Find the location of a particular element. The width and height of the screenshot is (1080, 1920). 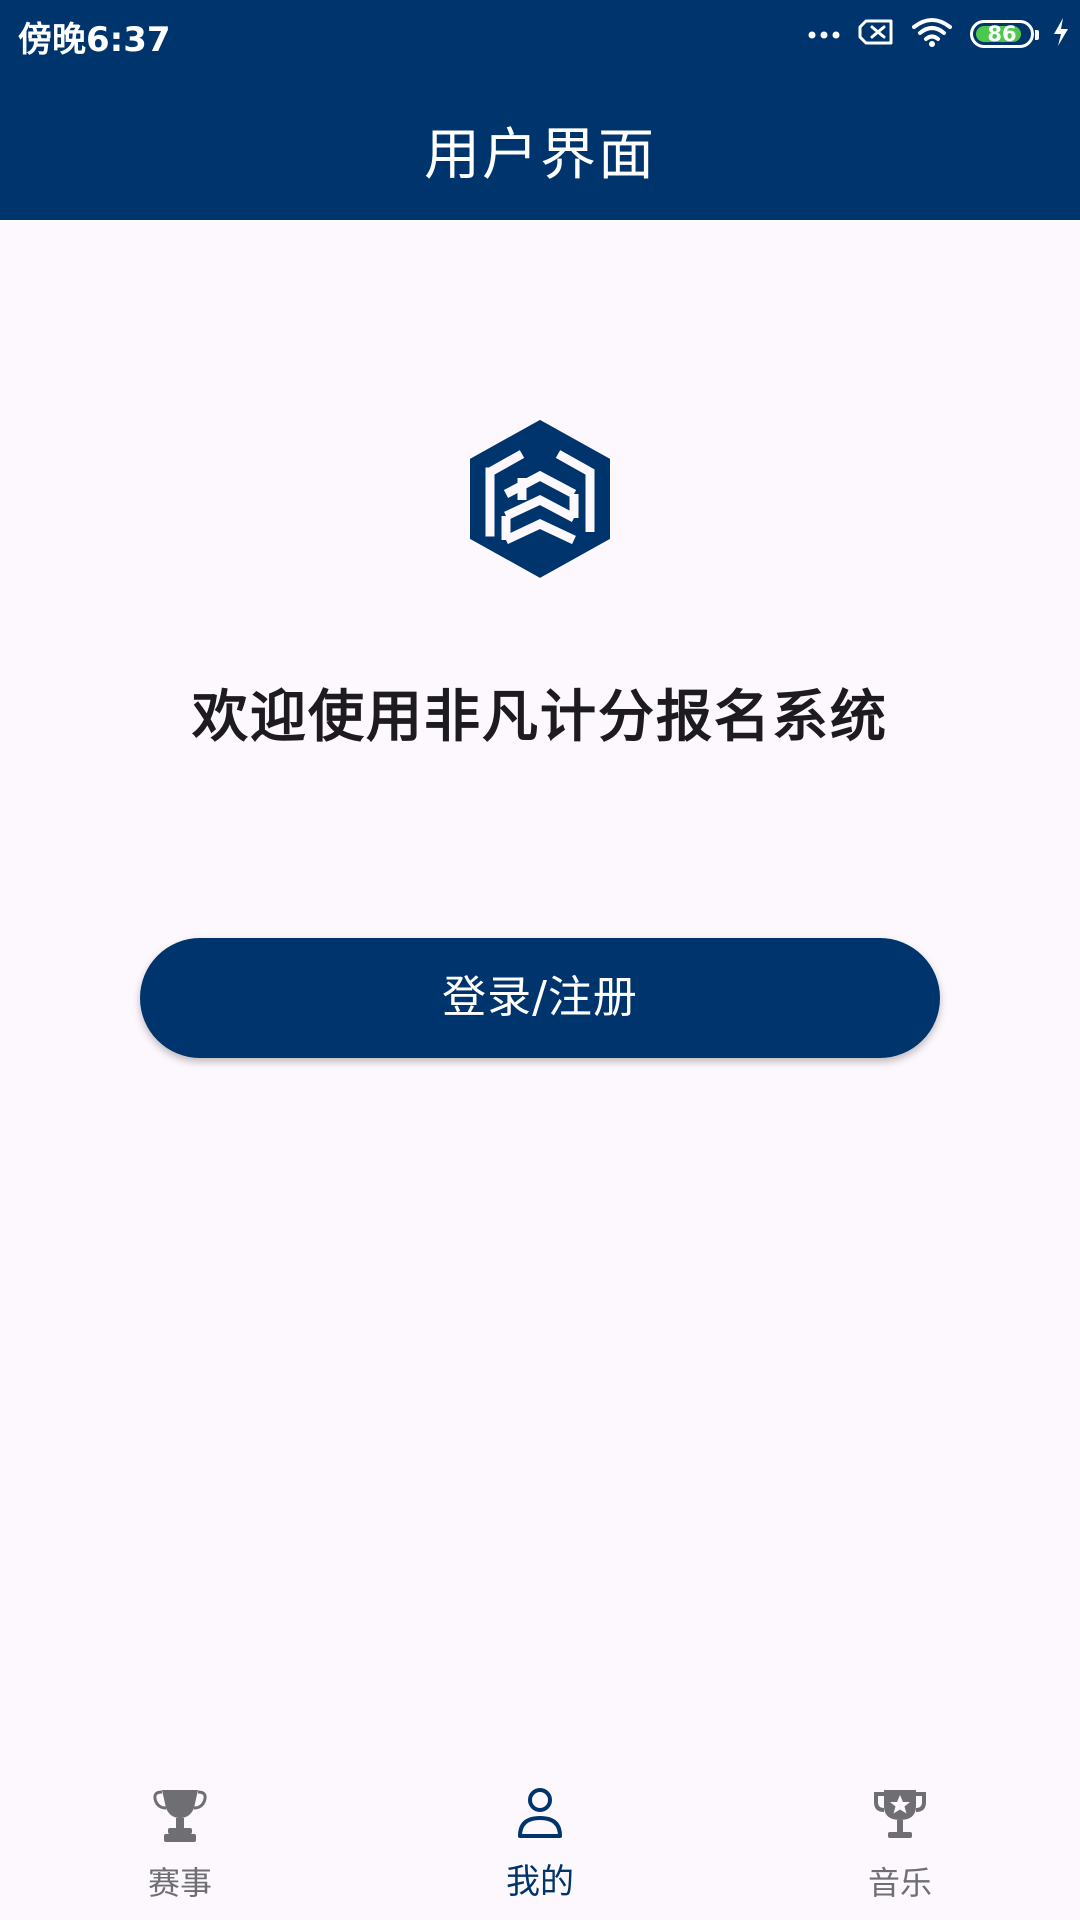

sim-no-signal-icon is located at coordinates (876, 34).